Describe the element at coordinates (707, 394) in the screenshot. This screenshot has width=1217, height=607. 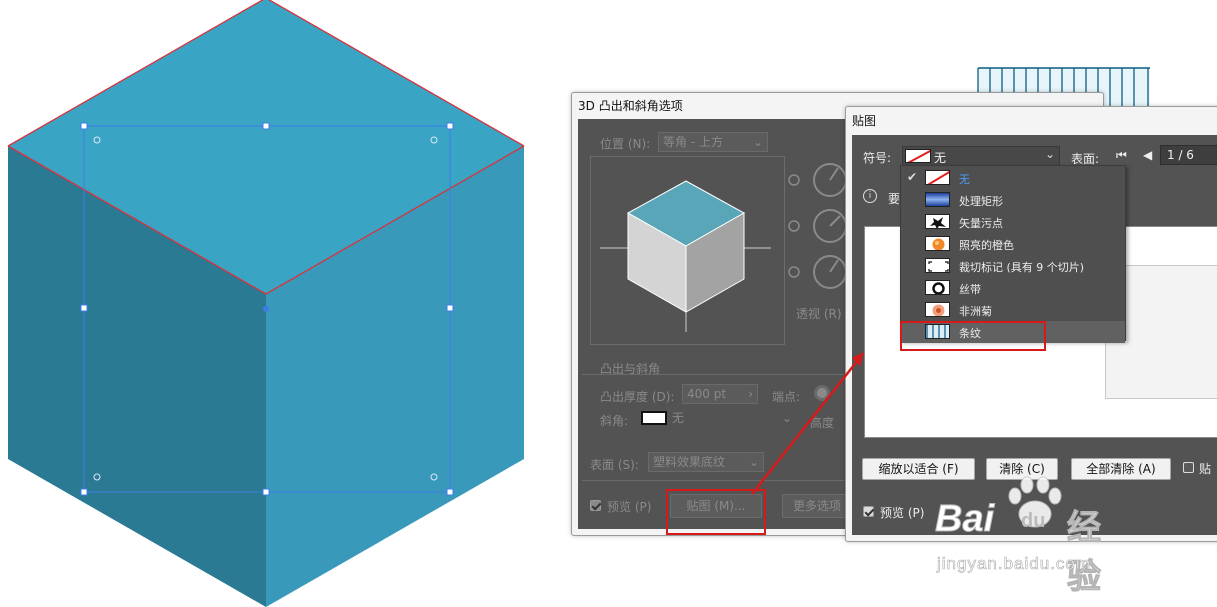
I see `extrude-depth-value: 400 pt` at that location.